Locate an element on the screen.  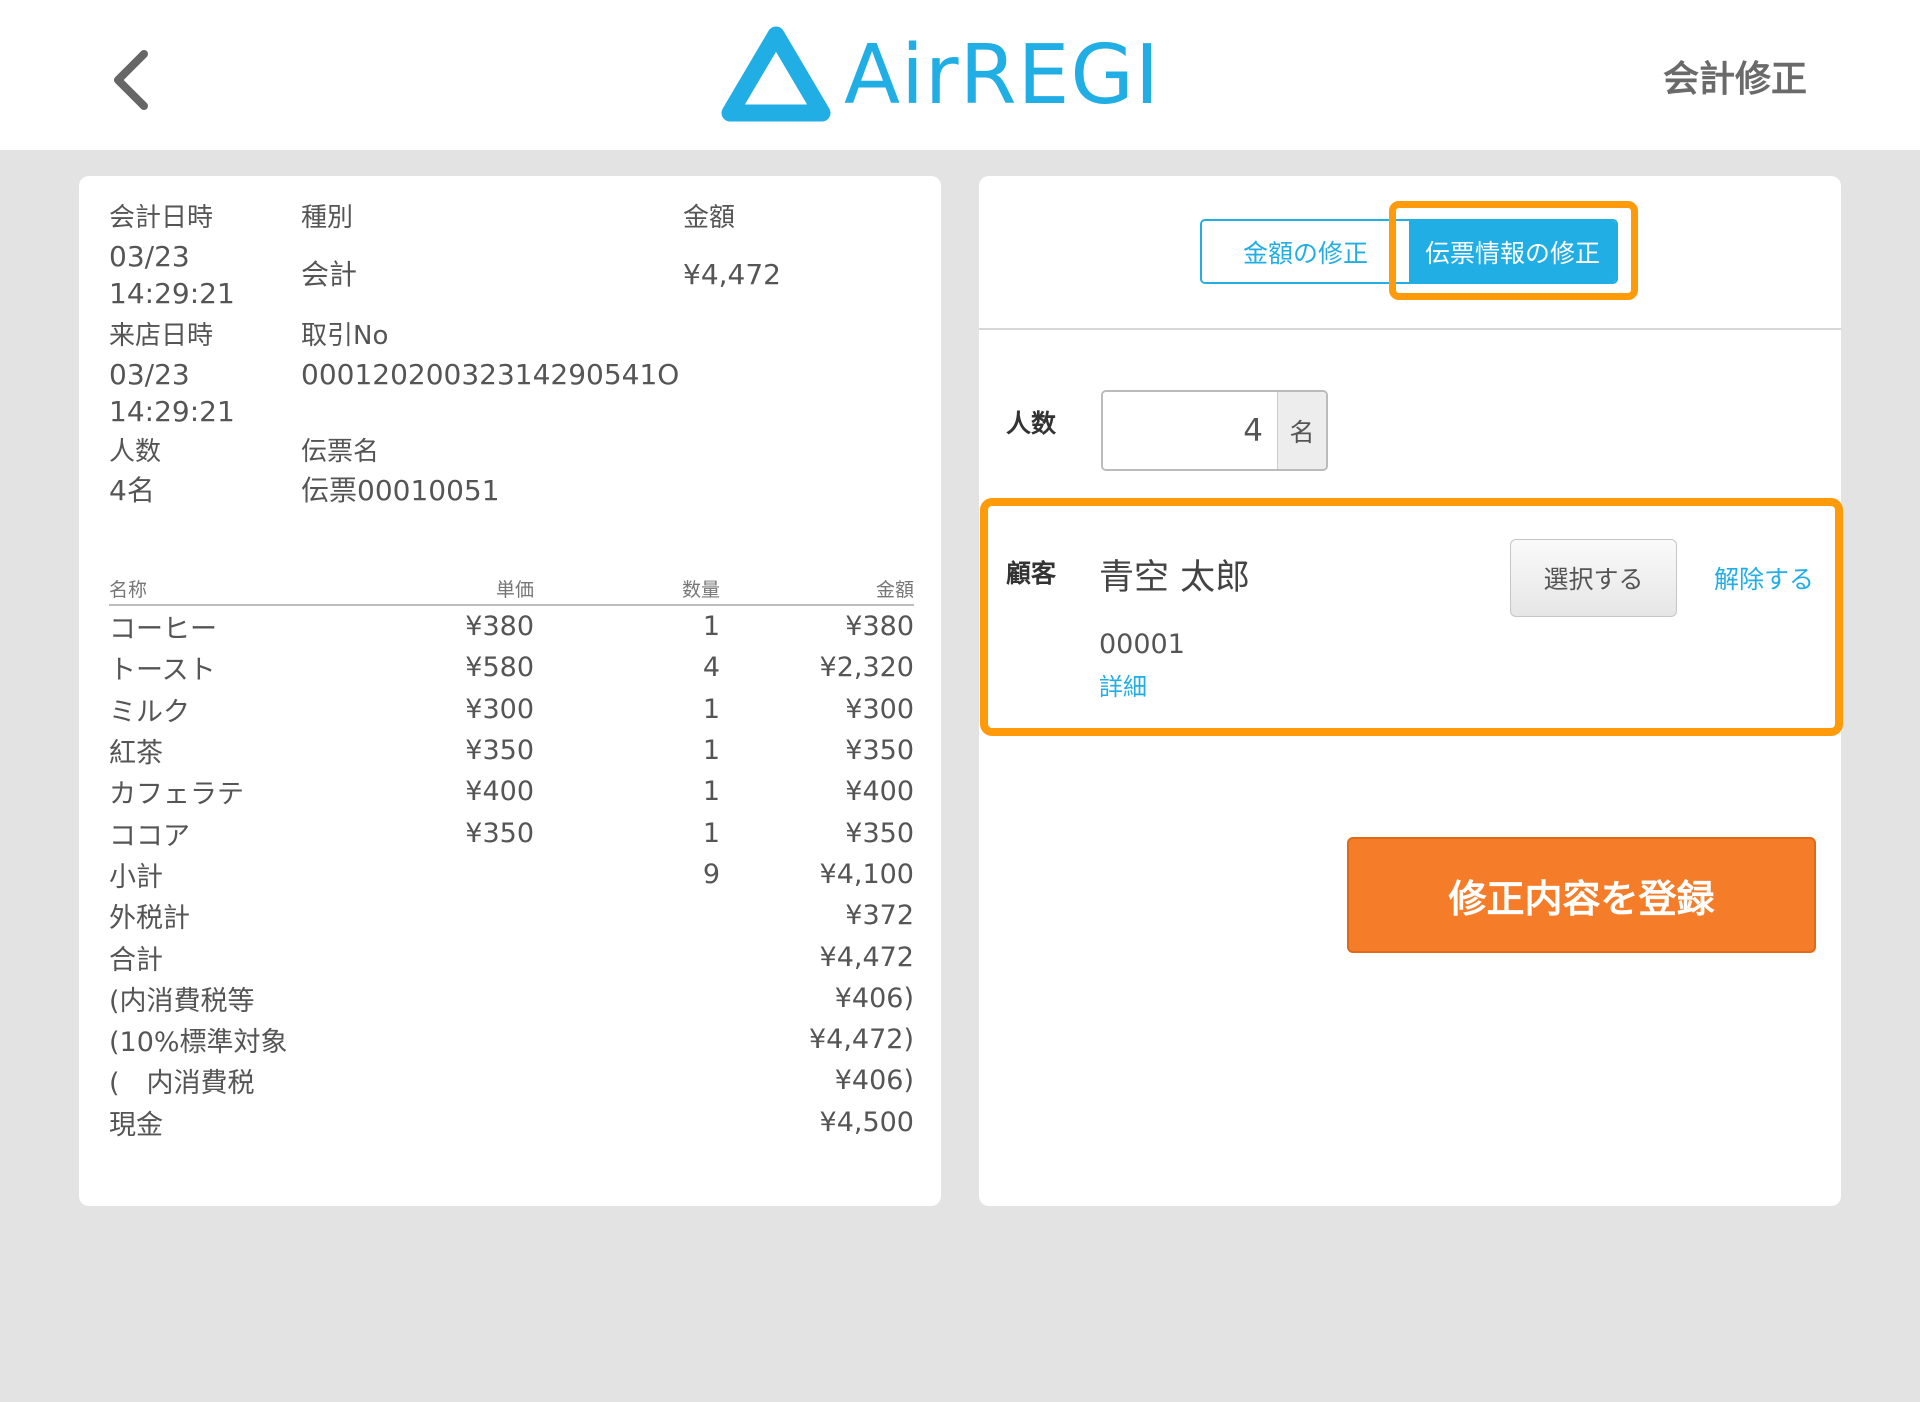
table-row: 紅茶 ¥350 1 ¥350 is located at coordinates (511, 750).